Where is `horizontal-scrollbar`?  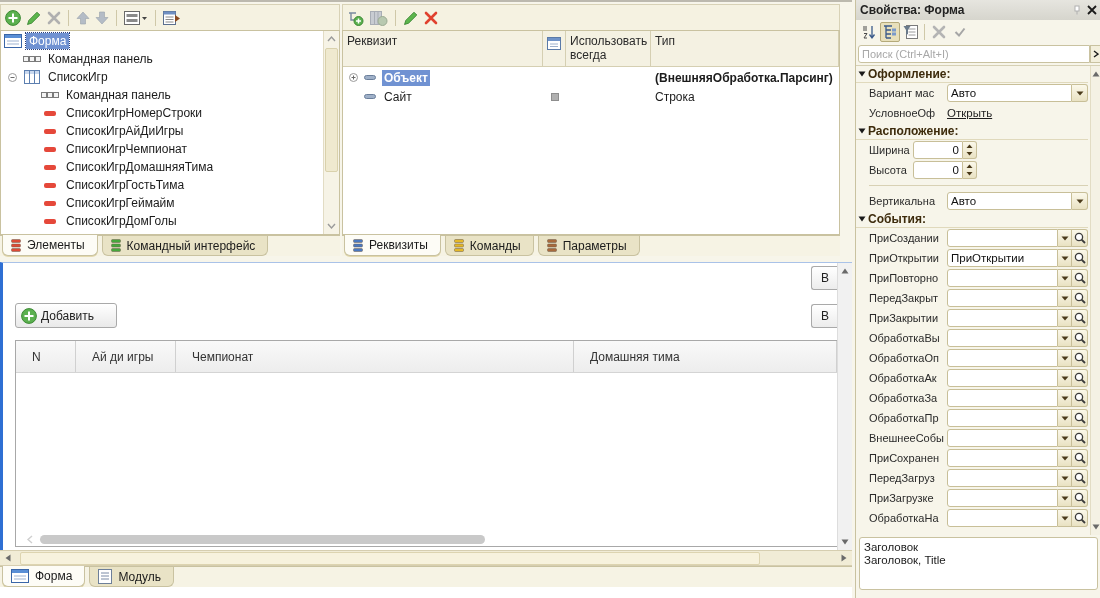 horizontal-scrollbar is located at coordinates (426, 558).